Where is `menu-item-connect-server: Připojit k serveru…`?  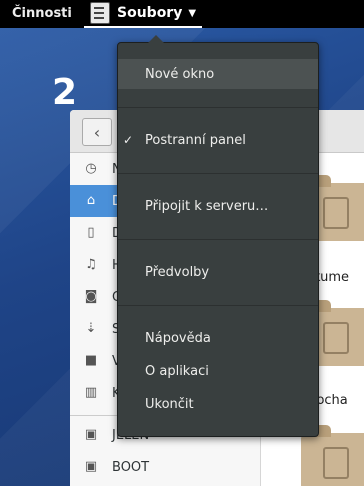 menu-item-connect-server: Připojit k serveru… is located at coordinates (218, 206).